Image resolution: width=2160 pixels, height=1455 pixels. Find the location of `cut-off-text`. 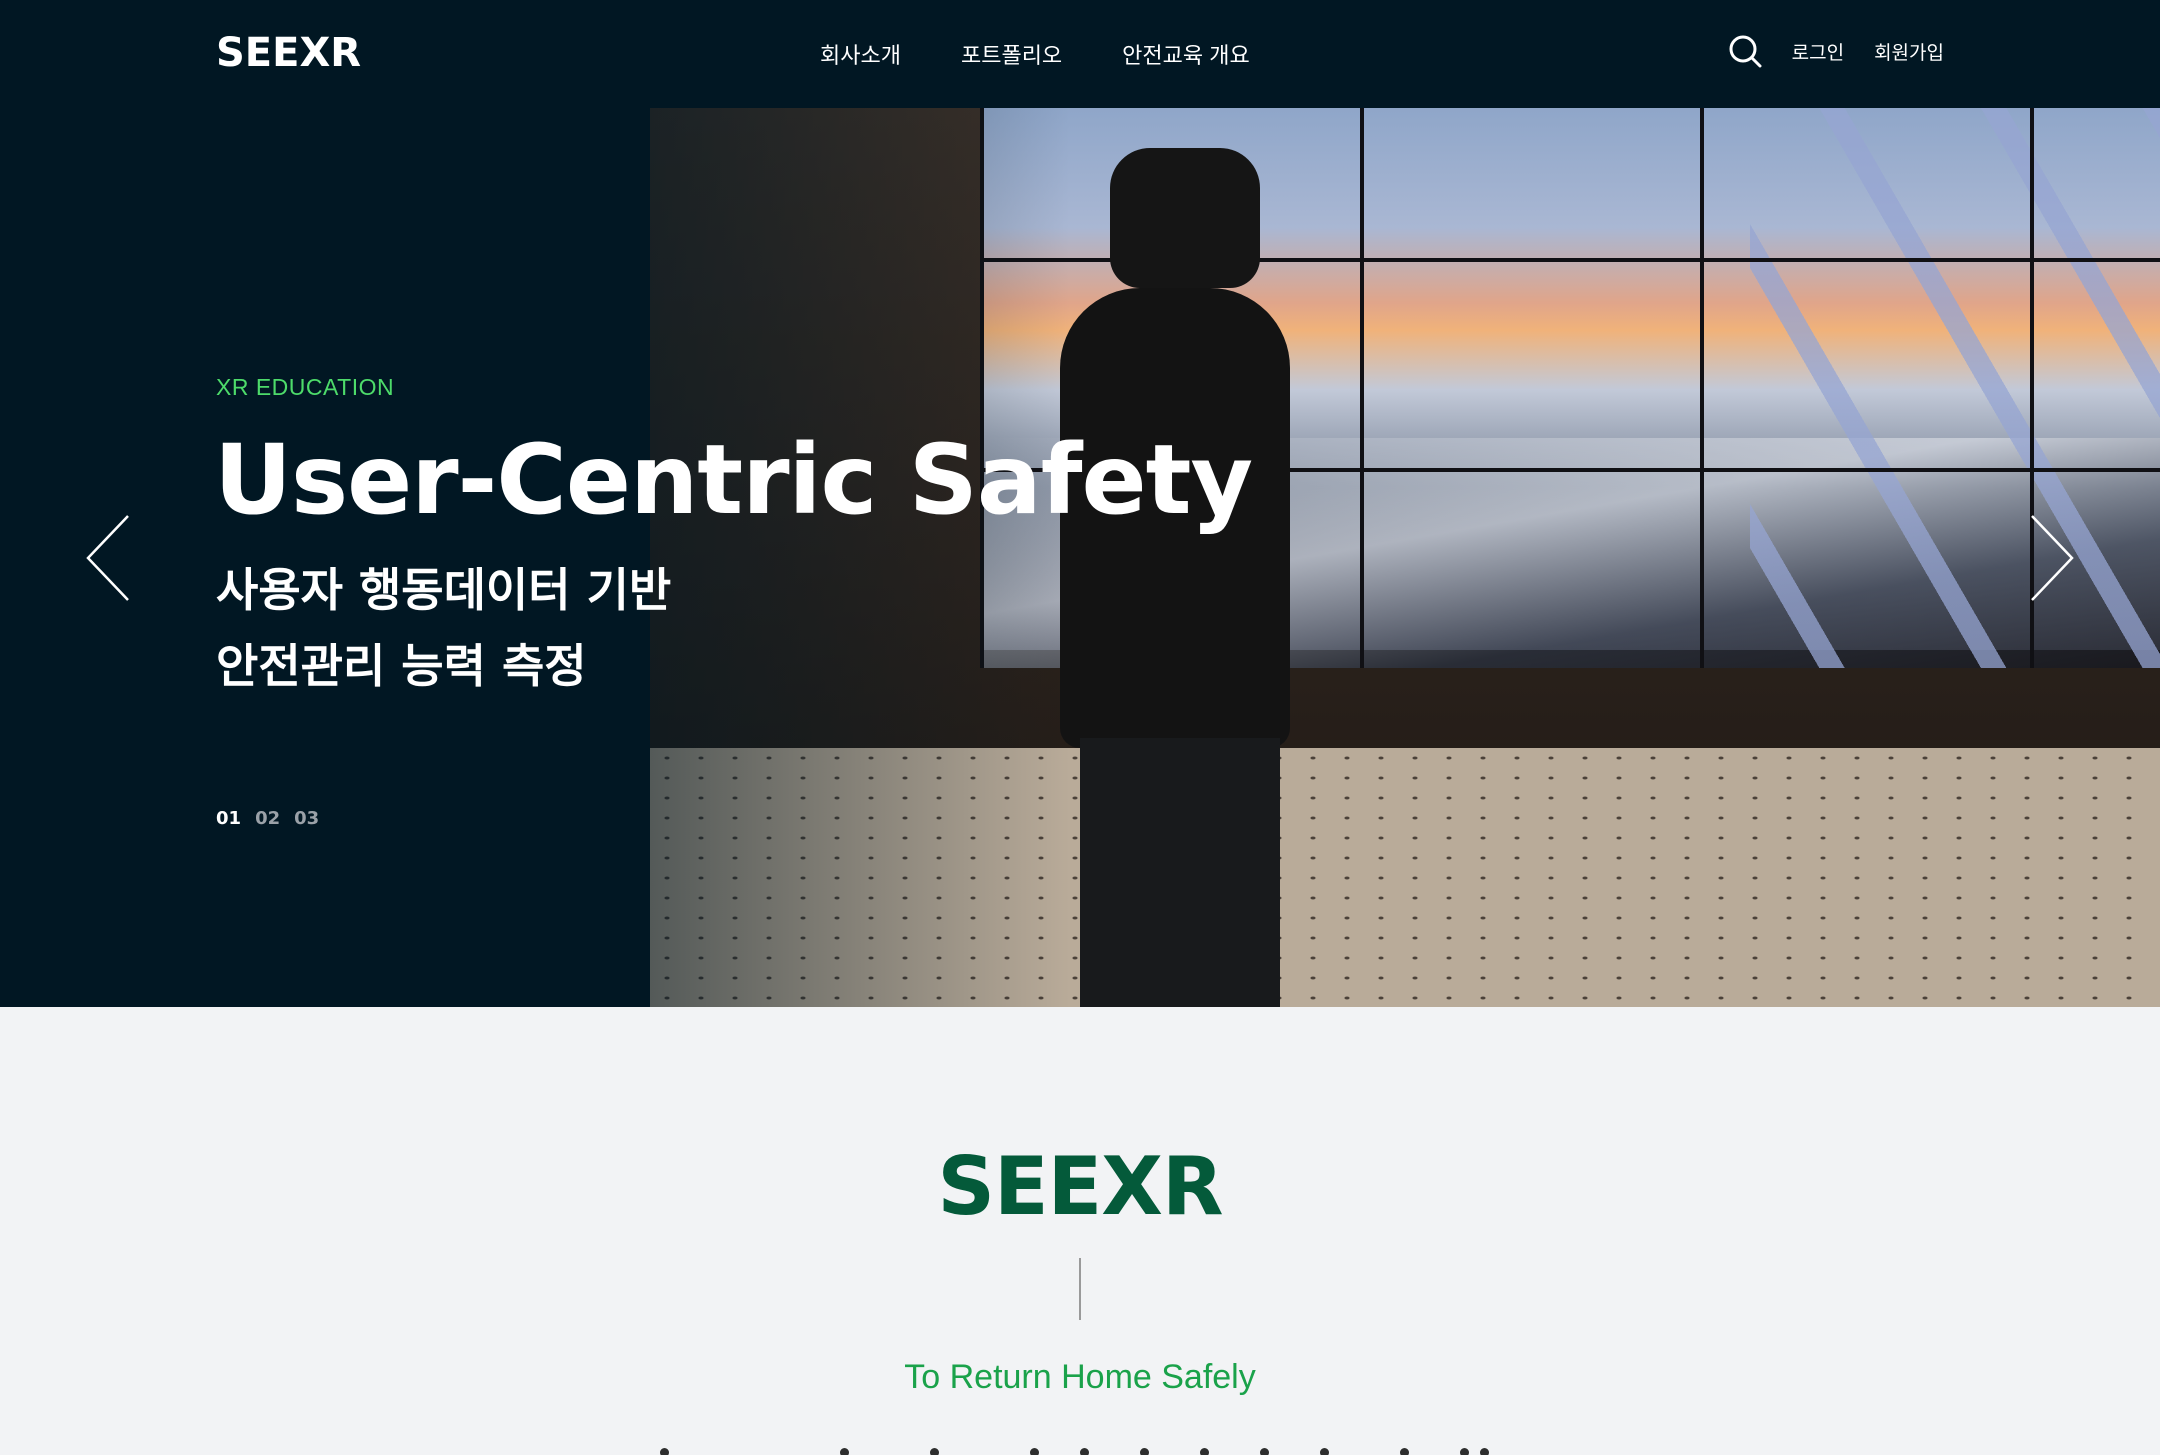

cut-off-text is located at coordinates (1080, 1447).